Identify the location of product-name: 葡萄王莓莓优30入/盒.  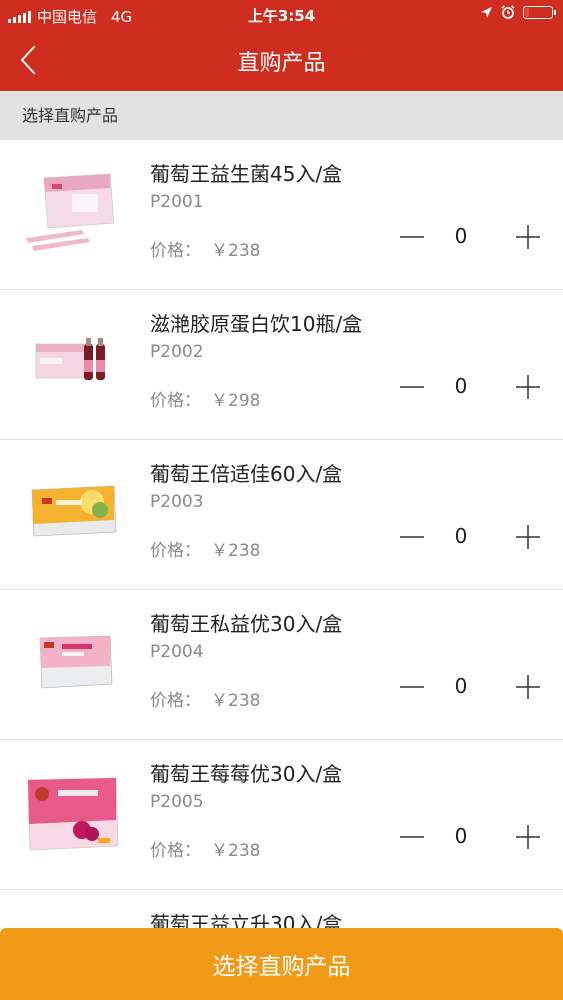
(246, 774).